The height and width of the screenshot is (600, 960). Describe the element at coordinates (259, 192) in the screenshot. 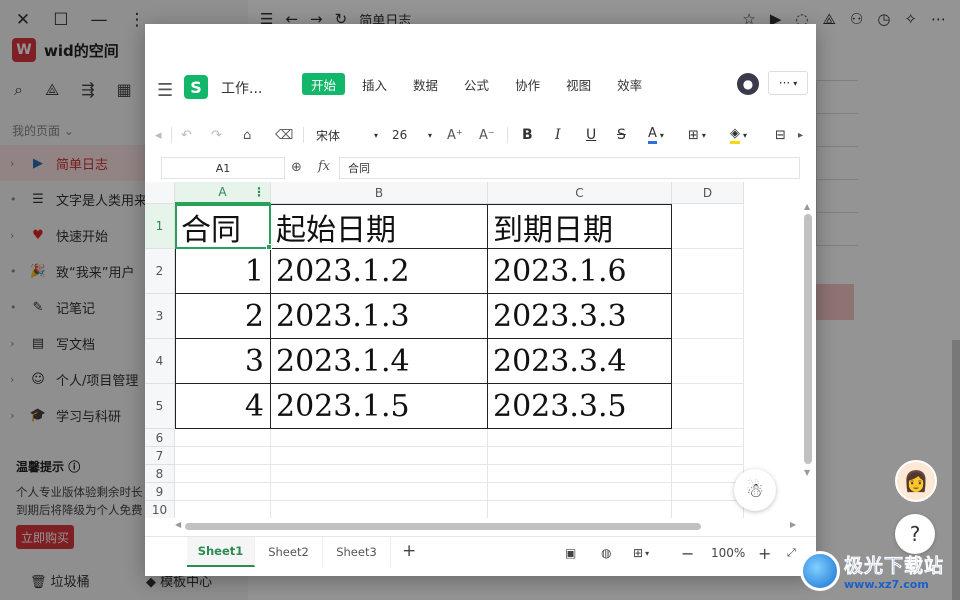

I see `more-vertical-icon: ⋮` at that location.